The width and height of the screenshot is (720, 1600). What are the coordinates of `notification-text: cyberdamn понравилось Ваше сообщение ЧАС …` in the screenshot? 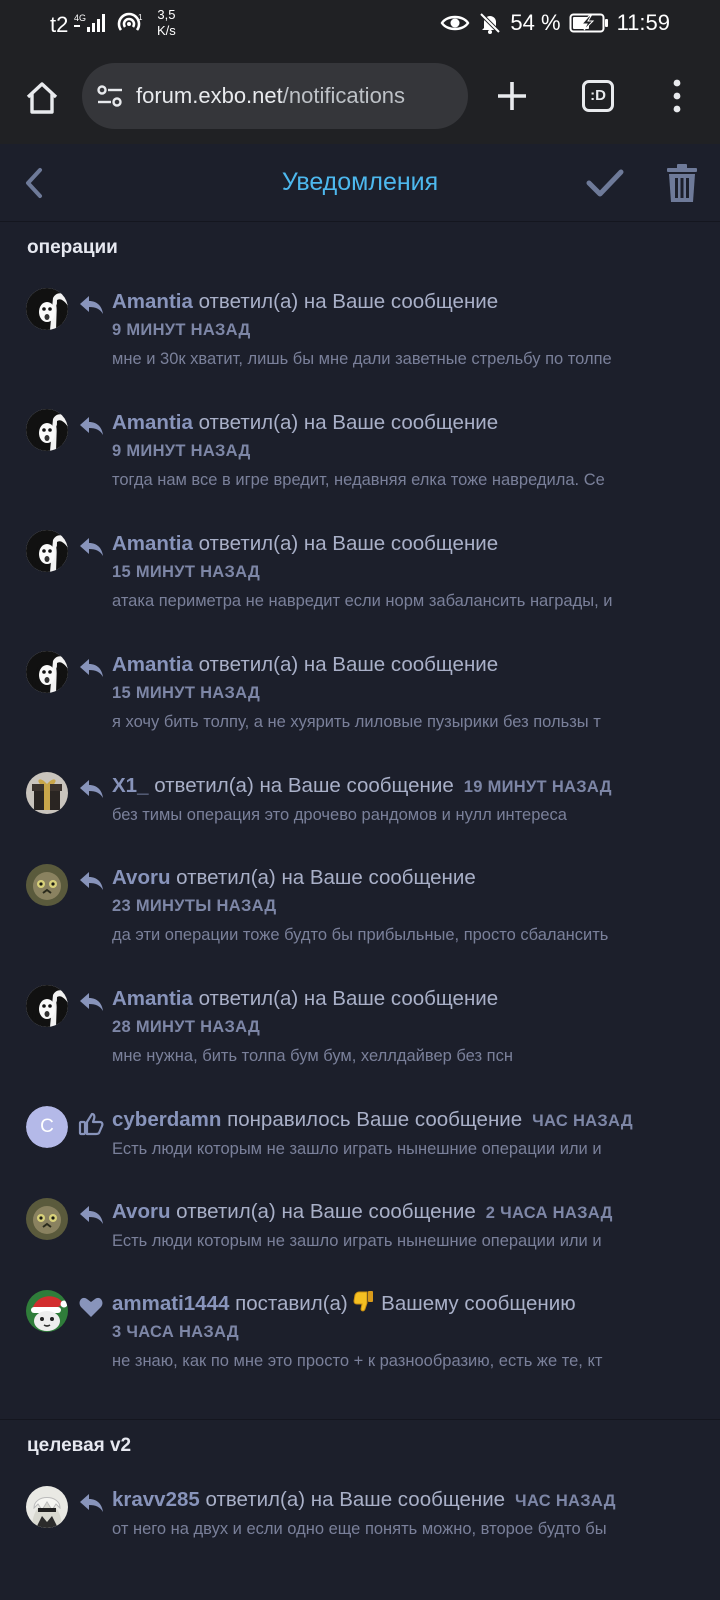 It's located at (401, 1122).